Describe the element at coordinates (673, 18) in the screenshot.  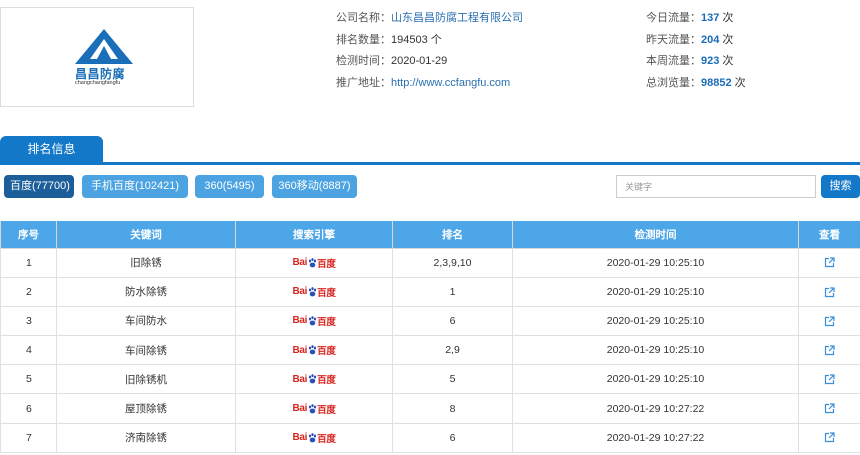
I see `today-traffic-label: 今日流量：` at that location.